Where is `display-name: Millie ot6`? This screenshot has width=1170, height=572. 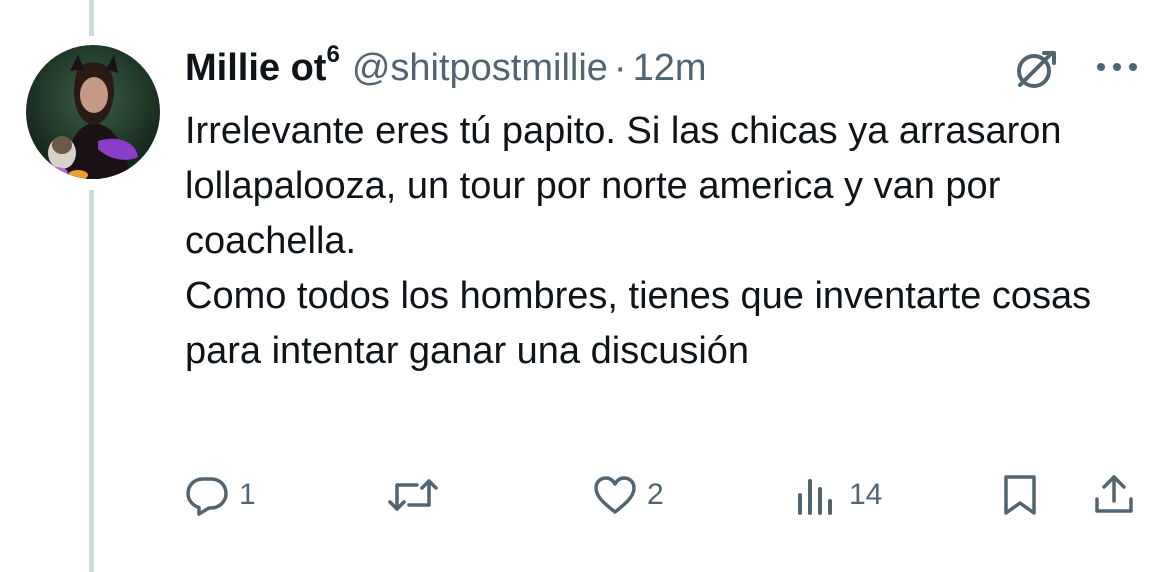 display-name: Millie ot6 is located at coordinates (262, 66).